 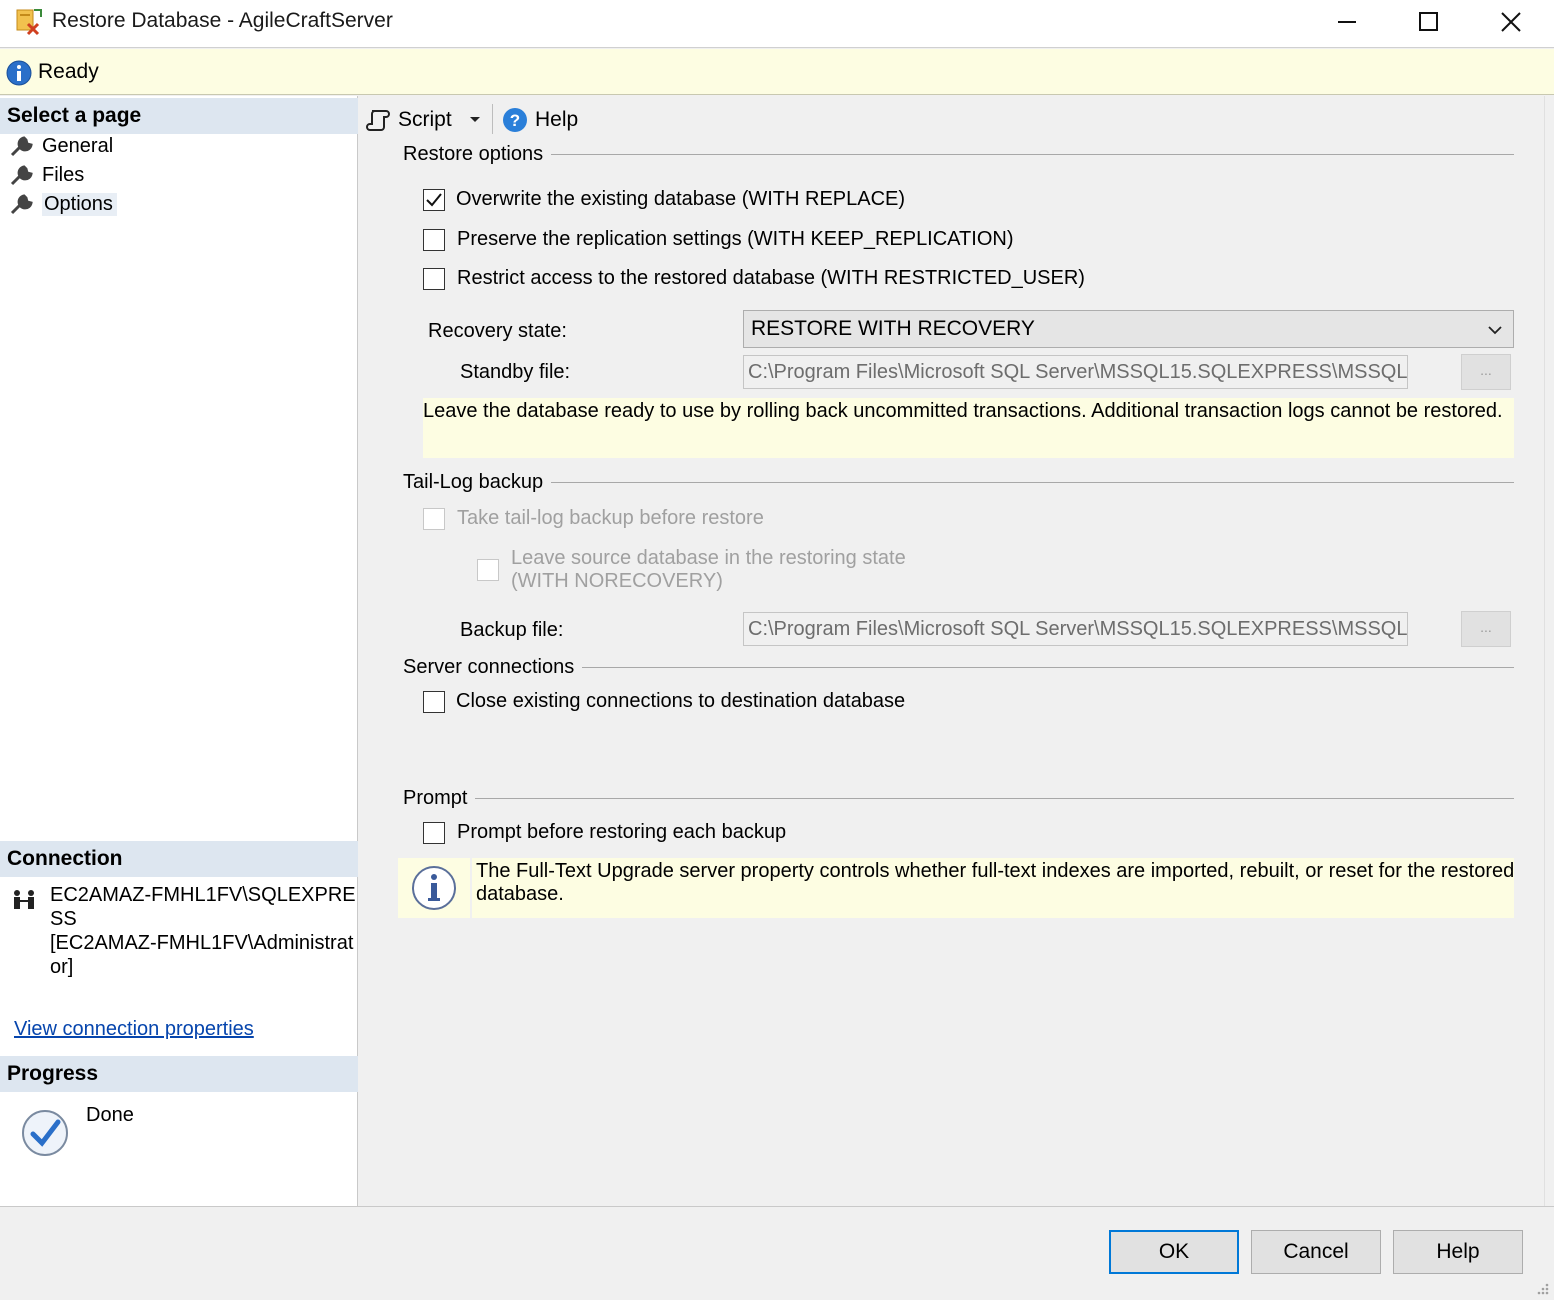 I want to click on script-dropdown-arrow, so click(x=475, y=122).